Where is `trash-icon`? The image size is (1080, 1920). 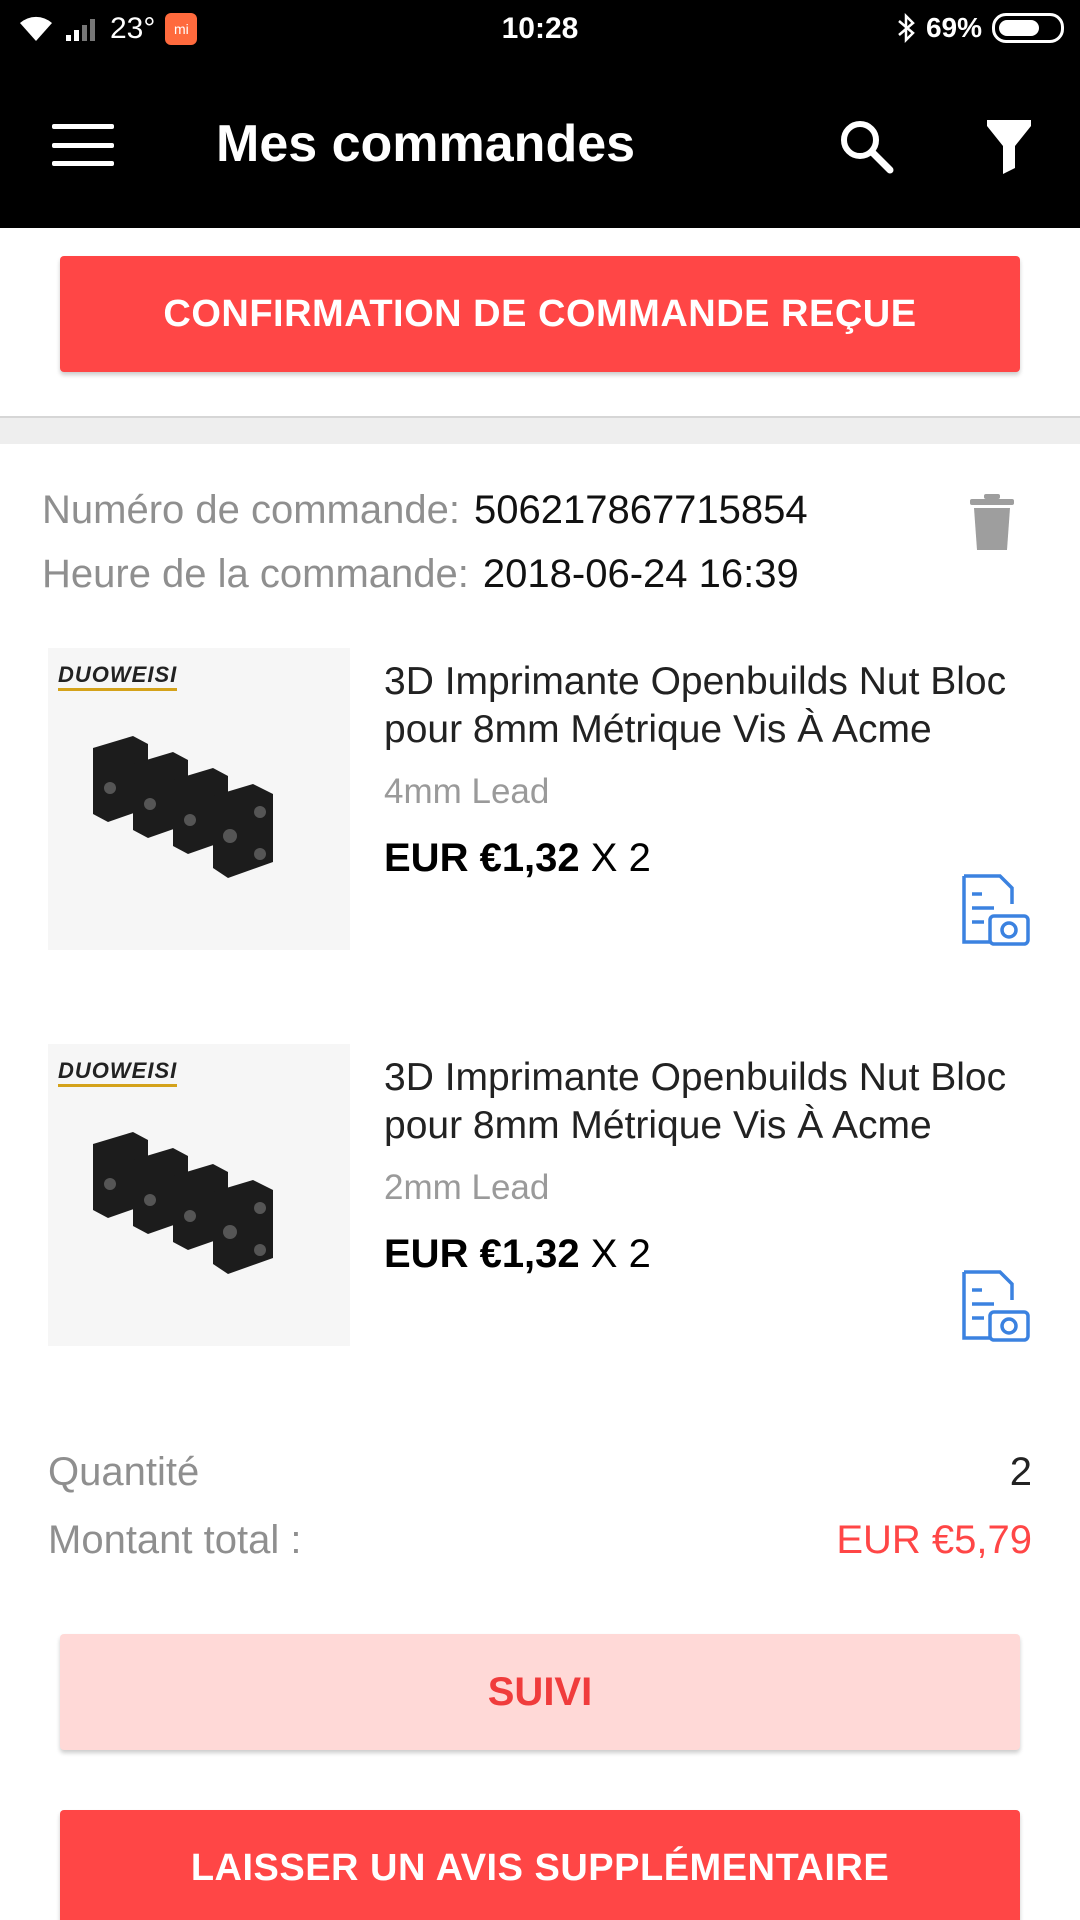
trash-icon is located at coordinates (992, 522).